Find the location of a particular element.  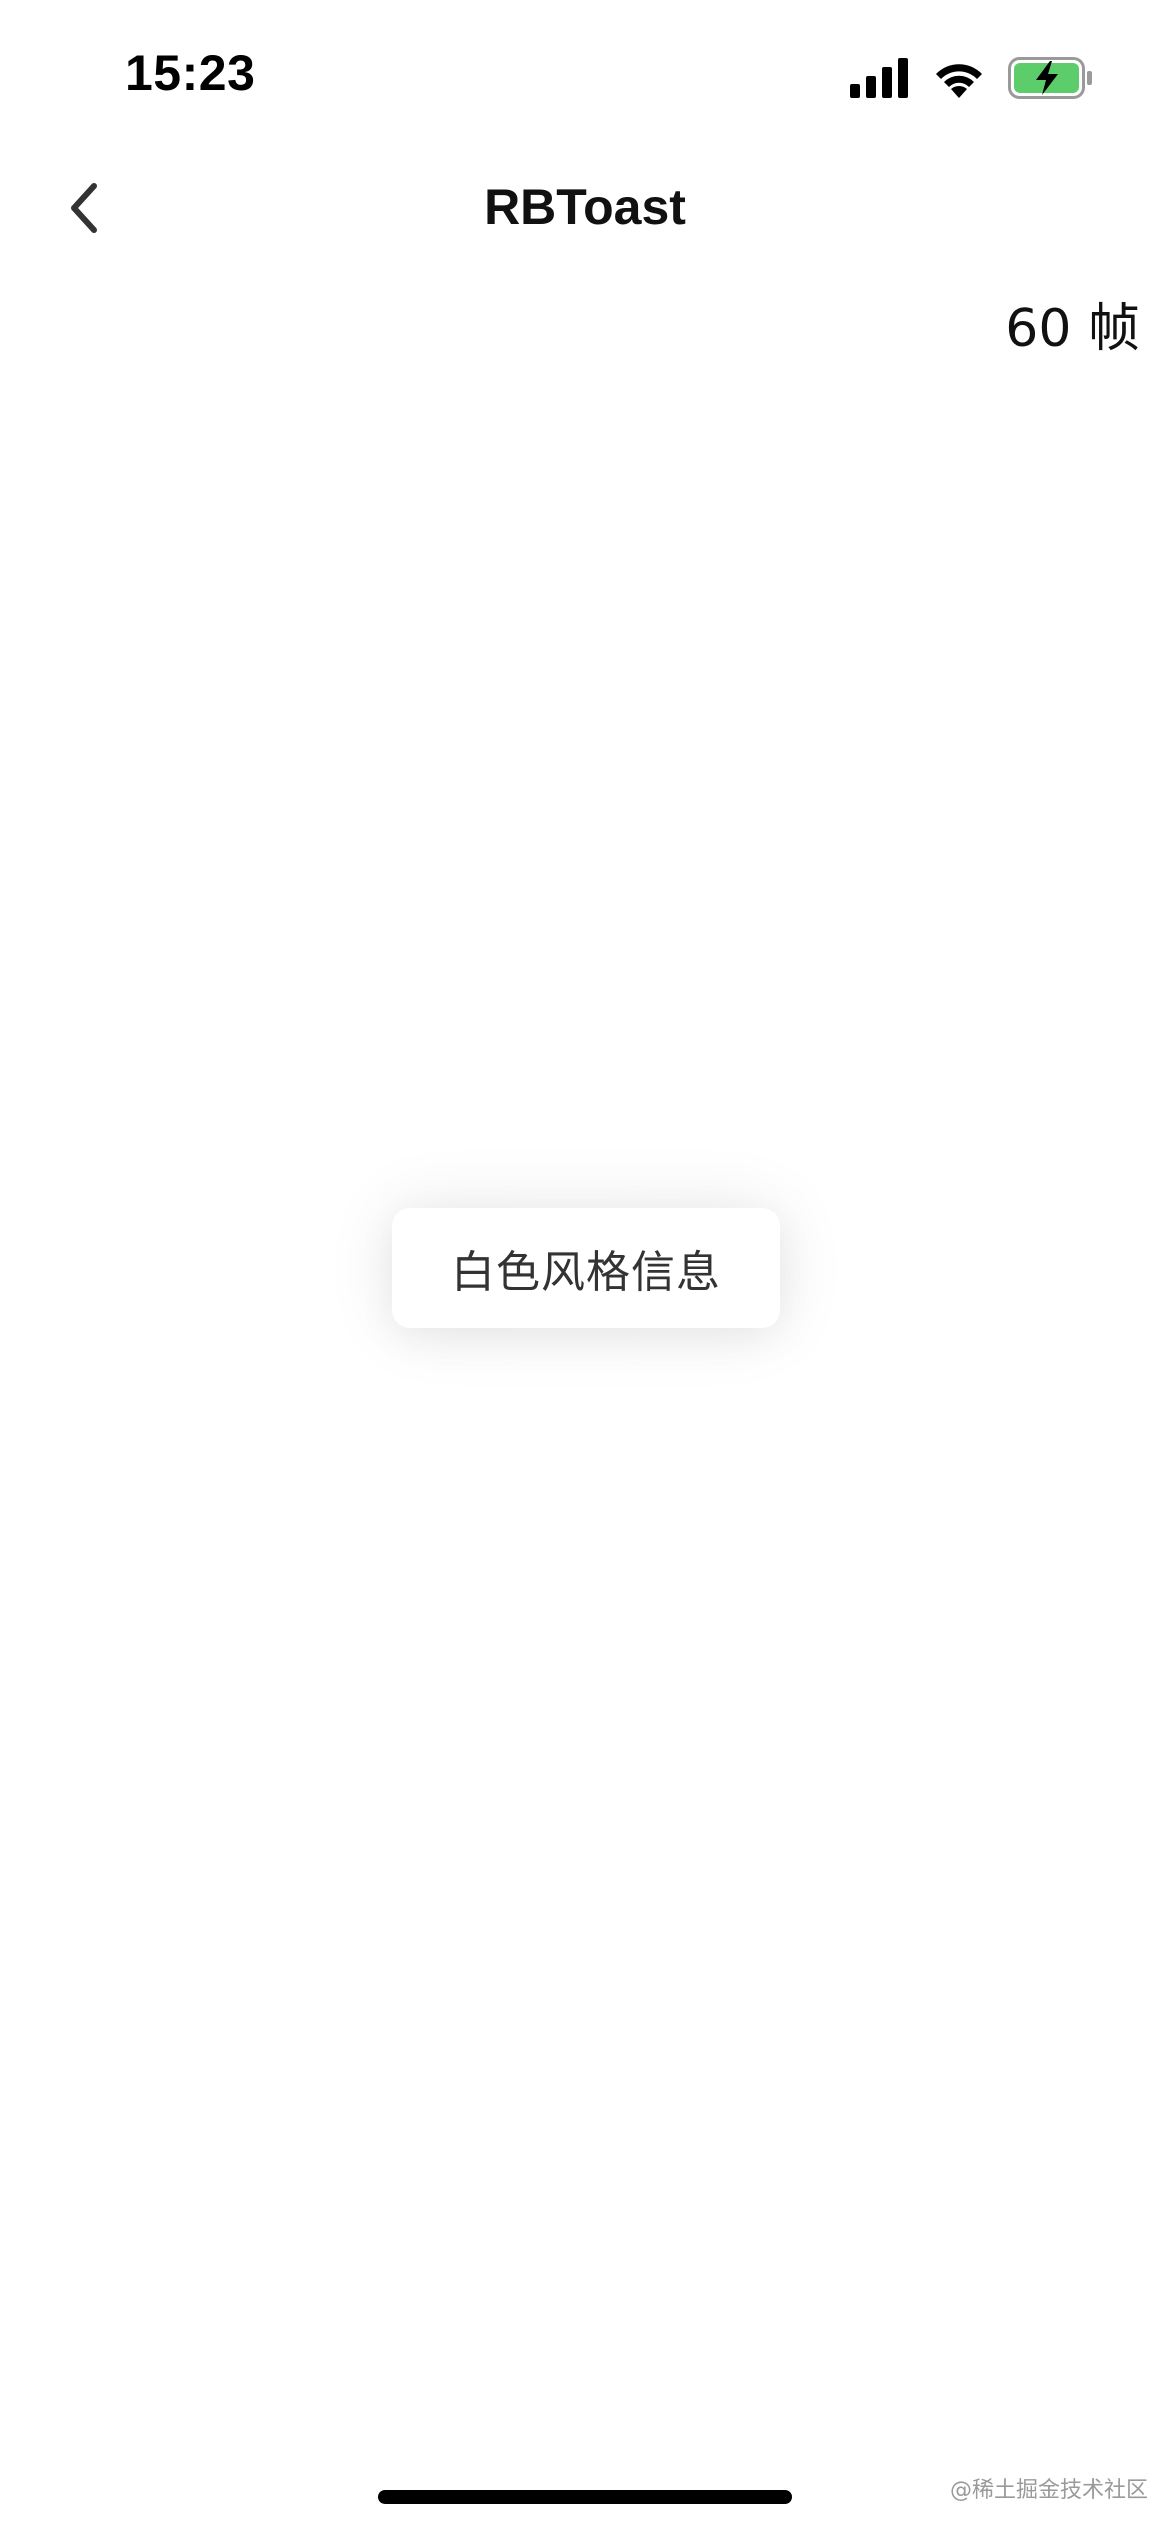

fps-counter: 60 帧 is located at coordinates (1072, 329).